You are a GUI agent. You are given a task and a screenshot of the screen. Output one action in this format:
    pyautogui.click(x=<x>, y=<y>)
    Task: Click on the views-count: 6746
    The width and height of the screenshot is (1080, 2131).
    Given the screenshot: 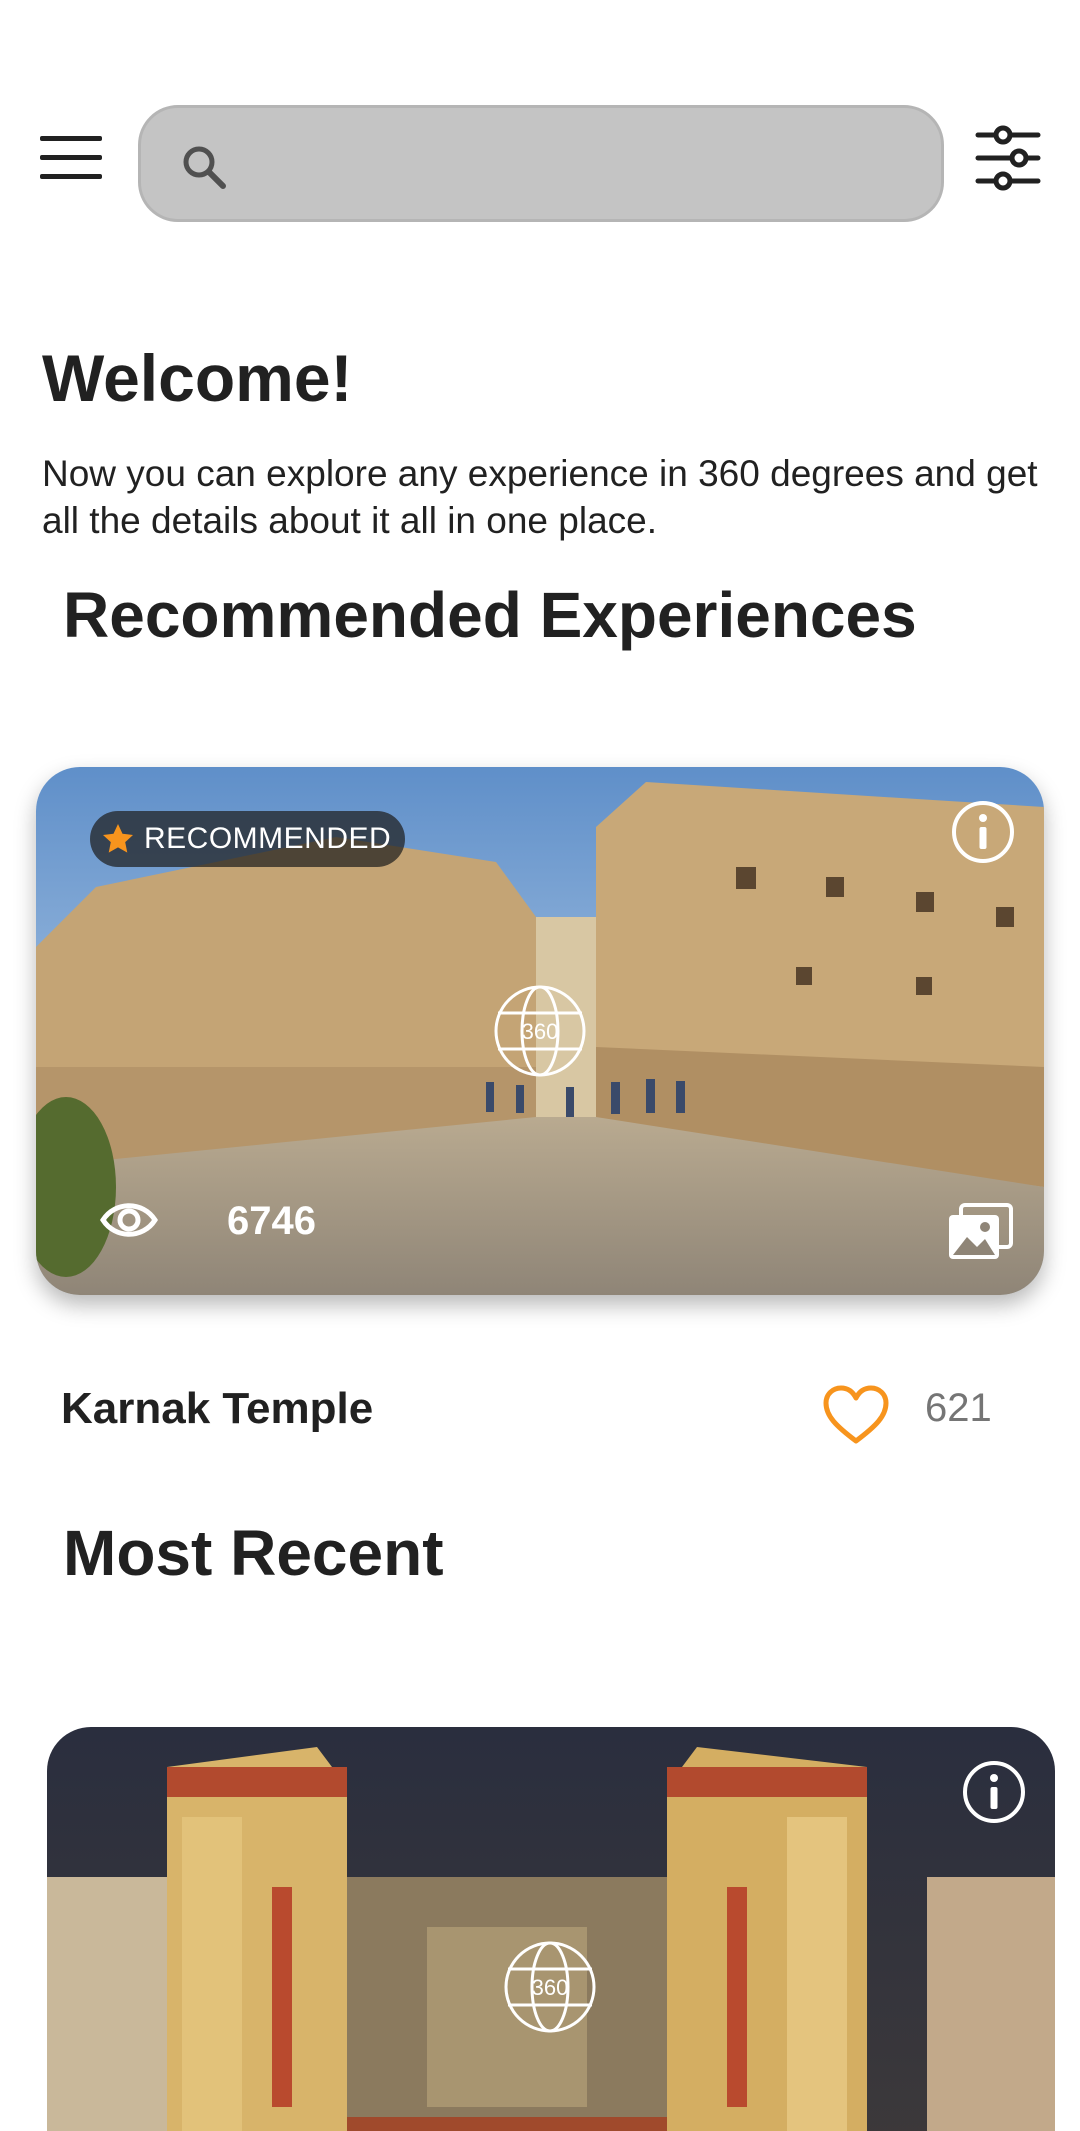 What is the action you would take?
    pyautogui.click(x=271, y=1221)
    